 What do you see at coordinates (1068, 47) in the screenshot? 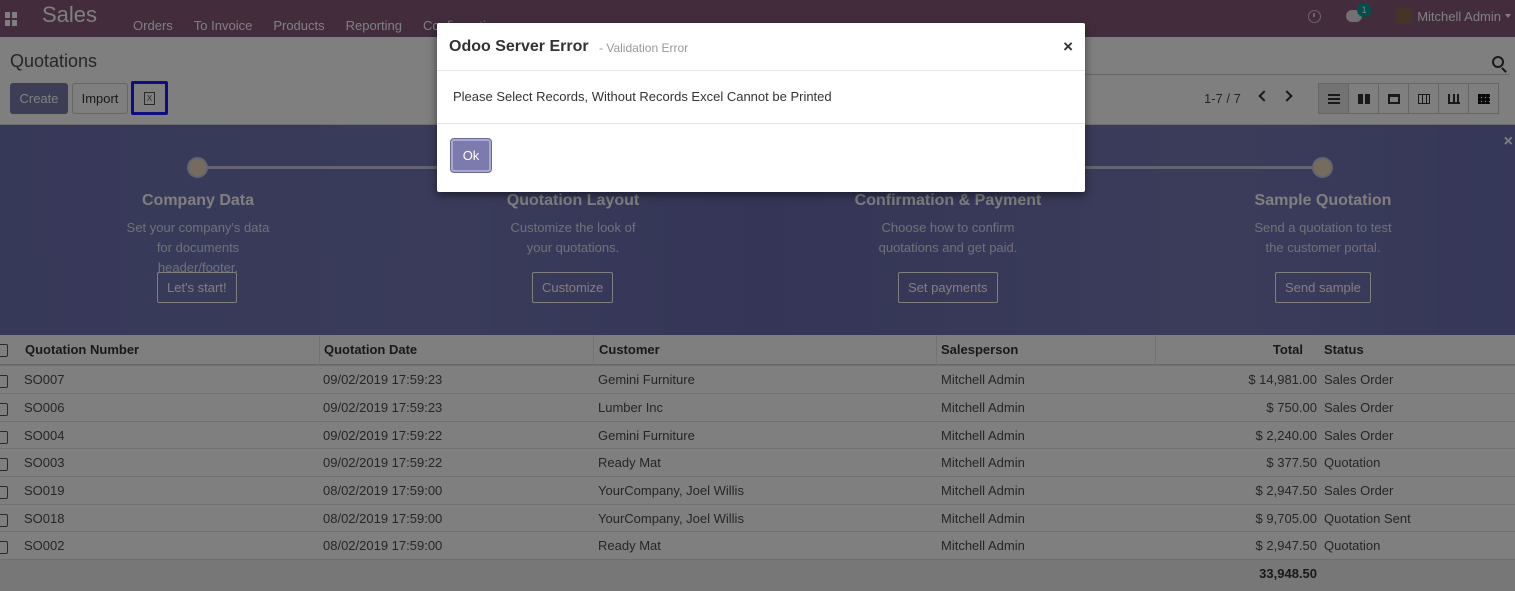
I see `close-icon: ×` at bounding box center [1068, 47].